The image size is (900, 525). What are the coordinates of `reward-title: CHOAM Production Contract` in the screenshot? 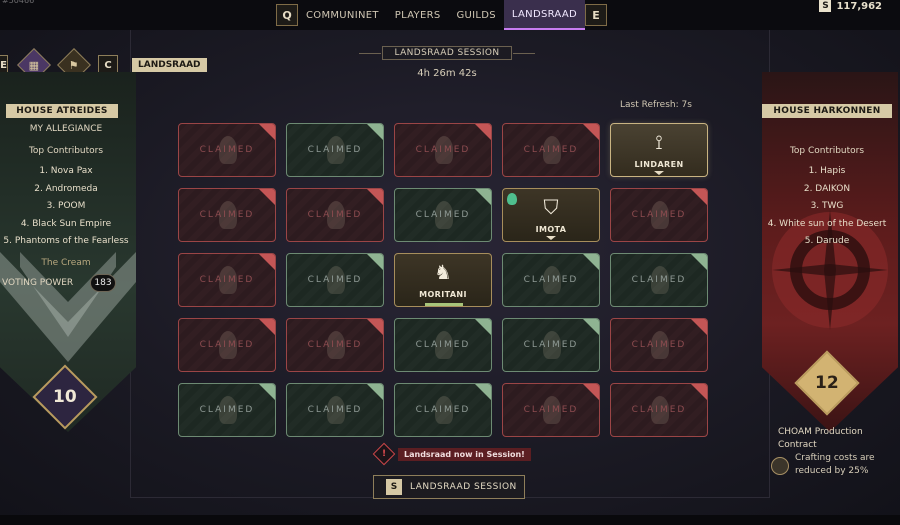 It's located at (820, 438).